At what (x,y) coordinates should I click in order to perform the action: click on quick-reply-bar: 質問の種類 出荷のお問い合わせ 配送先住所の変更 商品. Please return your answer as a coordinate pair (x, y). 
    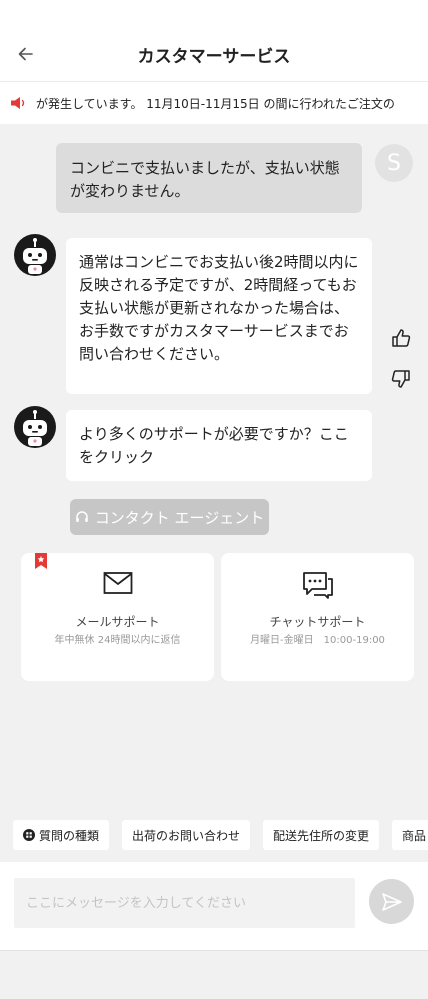
    Looking at the image, I should click on (214, 835).